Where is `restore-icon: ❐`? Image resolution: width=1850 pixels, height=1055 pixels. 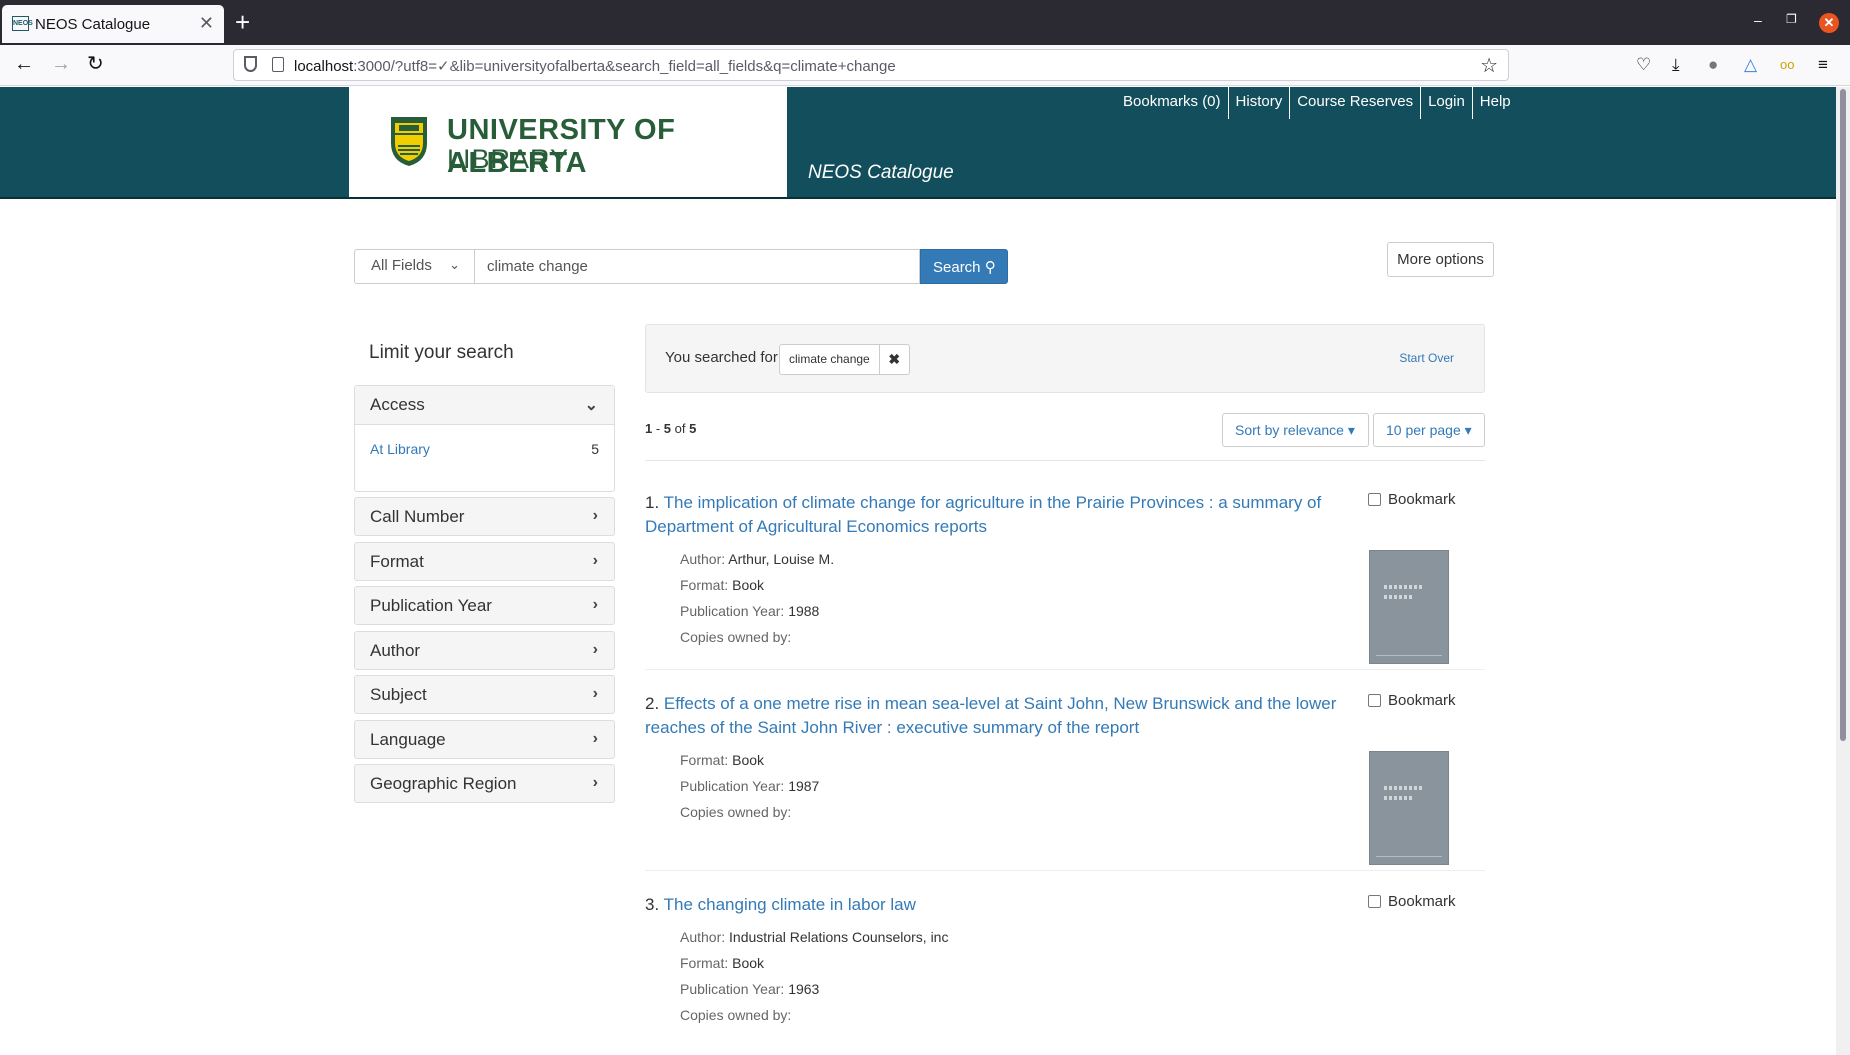
restore-icon: ❐ is located at coordinates (1791, 19).